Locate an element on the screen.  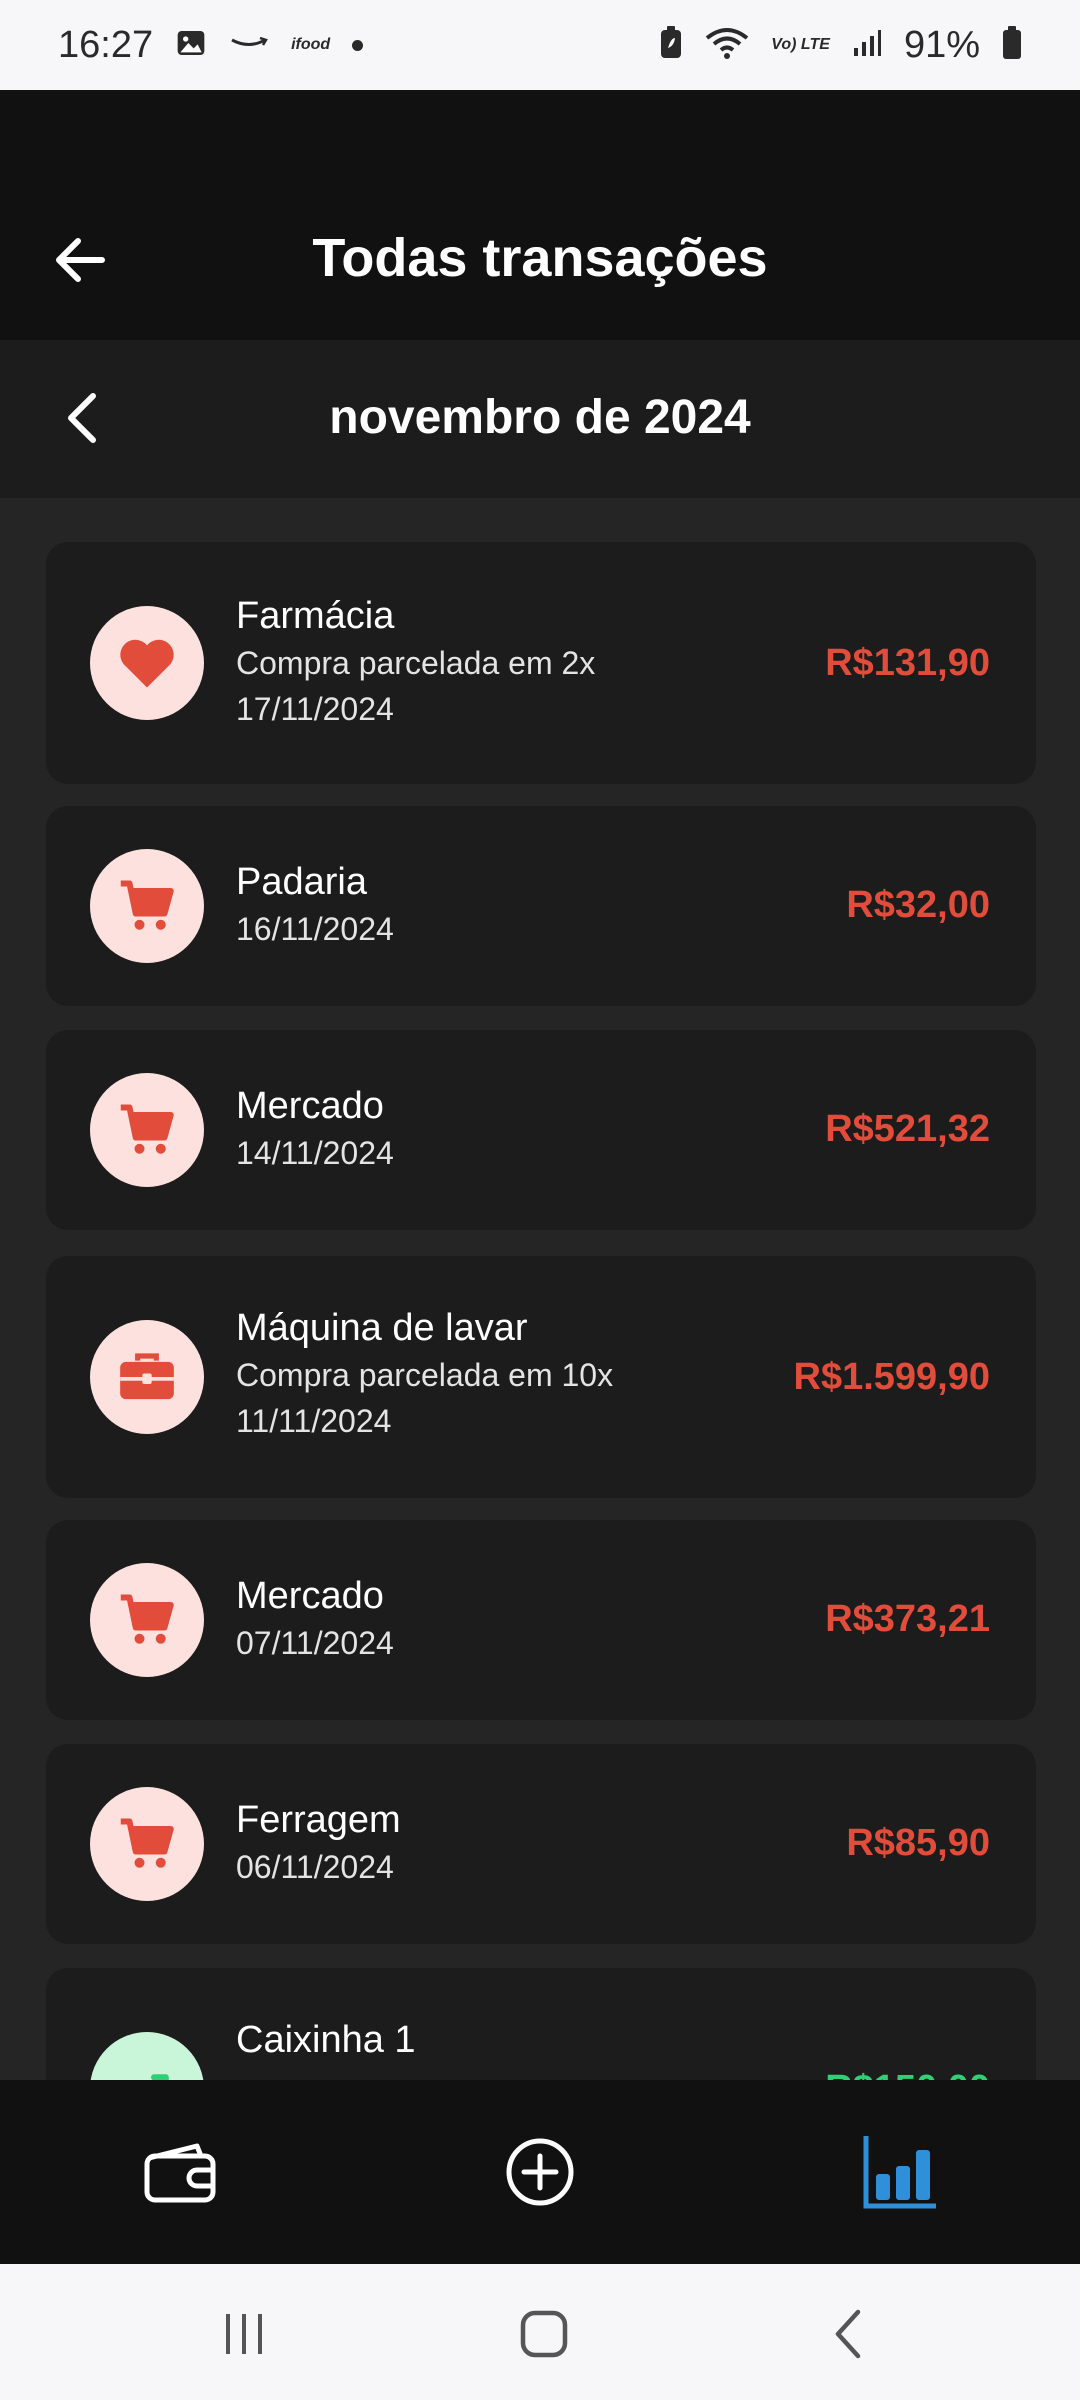
nav-reports is located at coordinates (900, 2172).